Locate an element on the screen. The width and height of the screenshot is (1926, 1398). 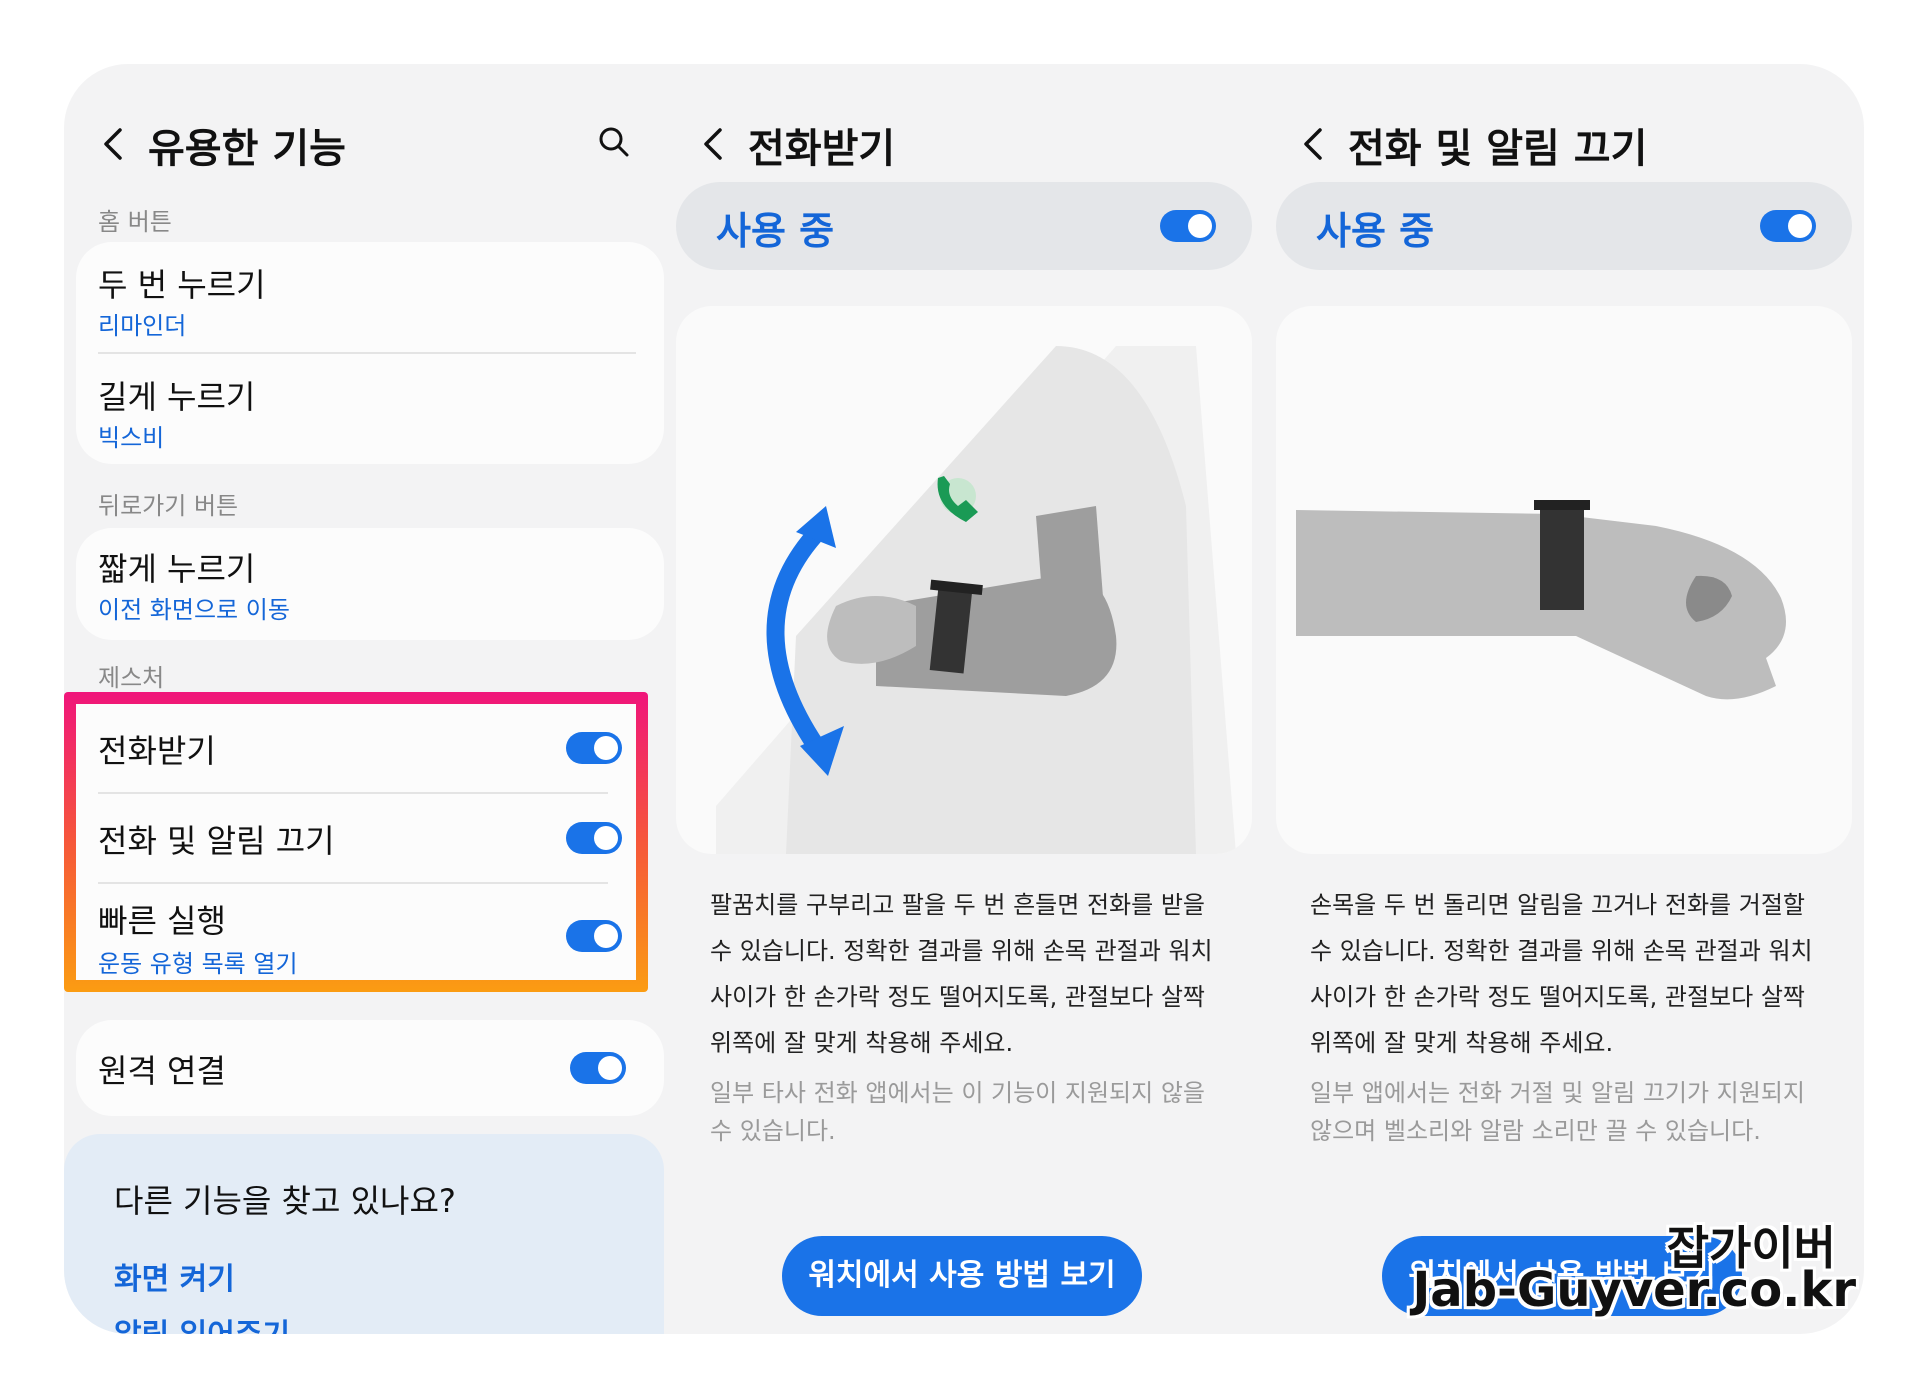
quick-launch-toggle is located at coordinates (594, 936).